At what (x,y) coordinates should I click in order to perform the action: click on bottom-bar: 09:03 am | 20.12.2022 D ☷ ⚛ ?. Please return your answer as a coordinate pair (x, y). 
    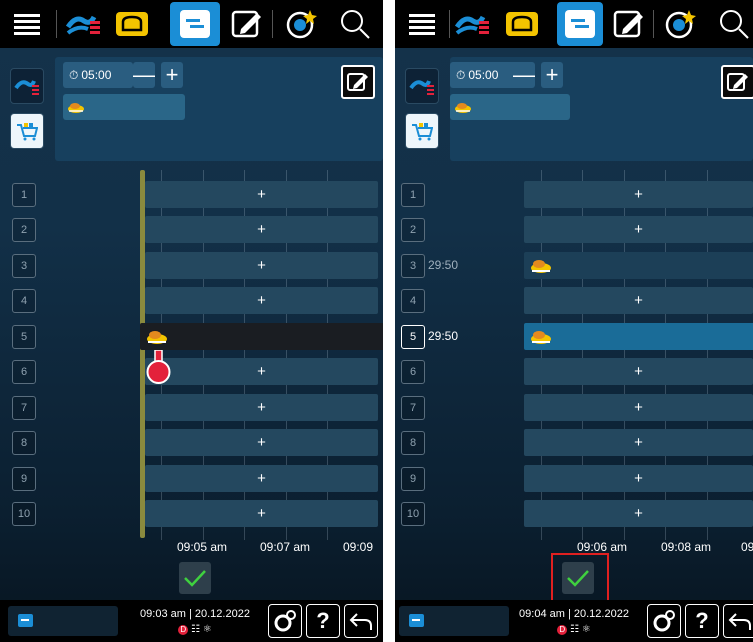
    Looking at the image, I should click on (191, 621).